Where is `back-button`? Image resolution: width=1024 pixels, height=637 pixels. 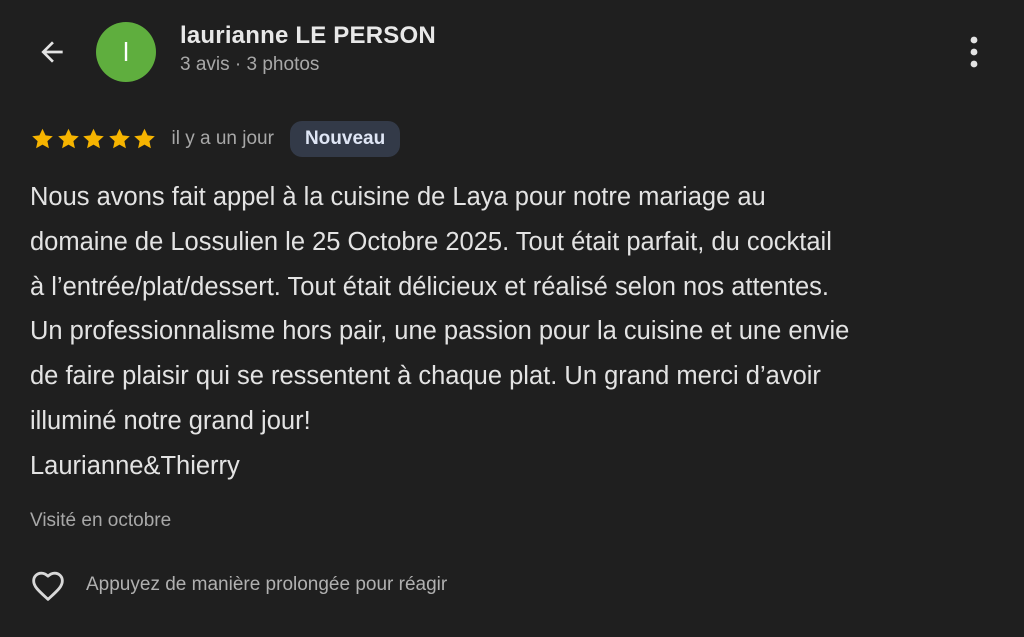
back-button is located at coordinates (52, 52).